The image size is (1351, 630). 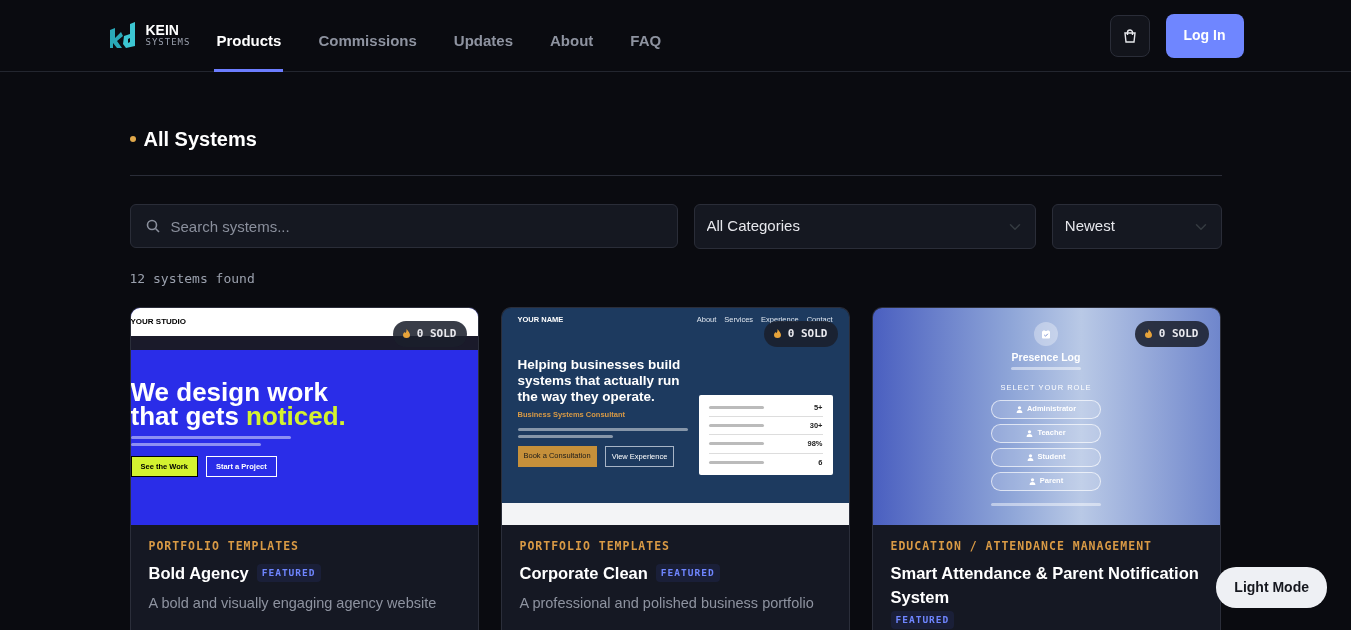 What do you see at coordinates (599, 380) in the screenshot?
I see `hero-headline: Helping businesses build systems that actually run the way they operate.` at bounding box center [599, 380].